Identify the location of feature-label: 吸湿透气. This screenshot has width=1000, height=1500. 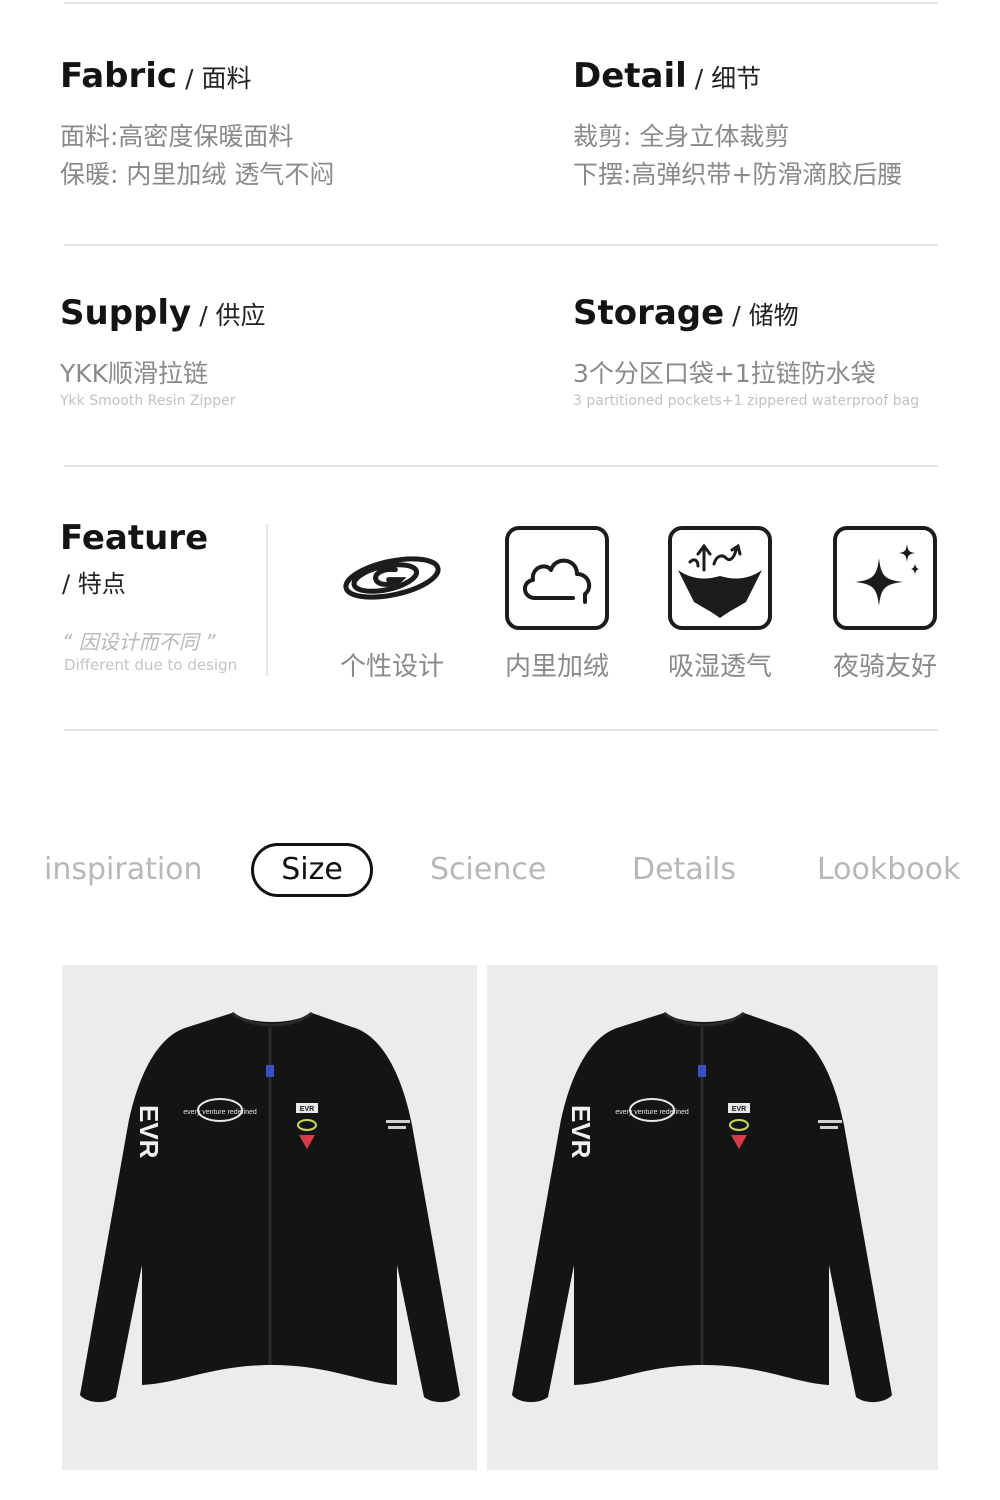
(719, 667).